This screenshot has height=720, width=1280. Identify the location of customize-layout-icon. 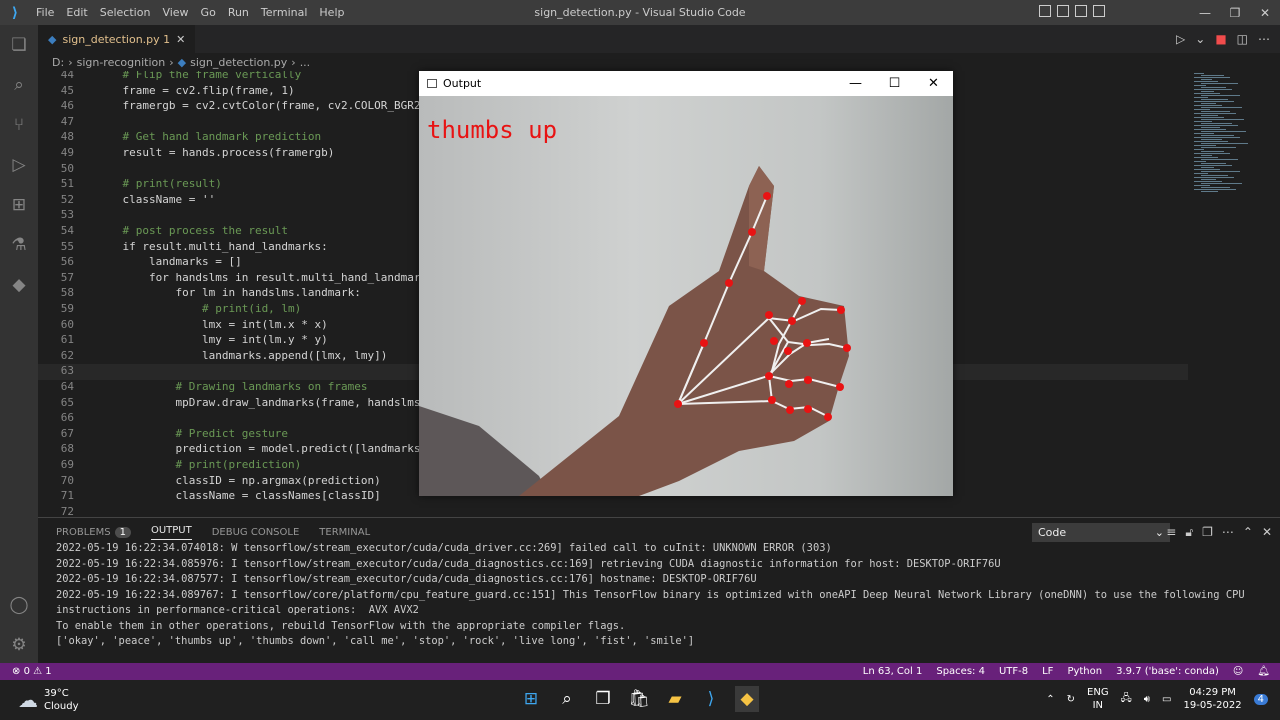
(1099, 11).